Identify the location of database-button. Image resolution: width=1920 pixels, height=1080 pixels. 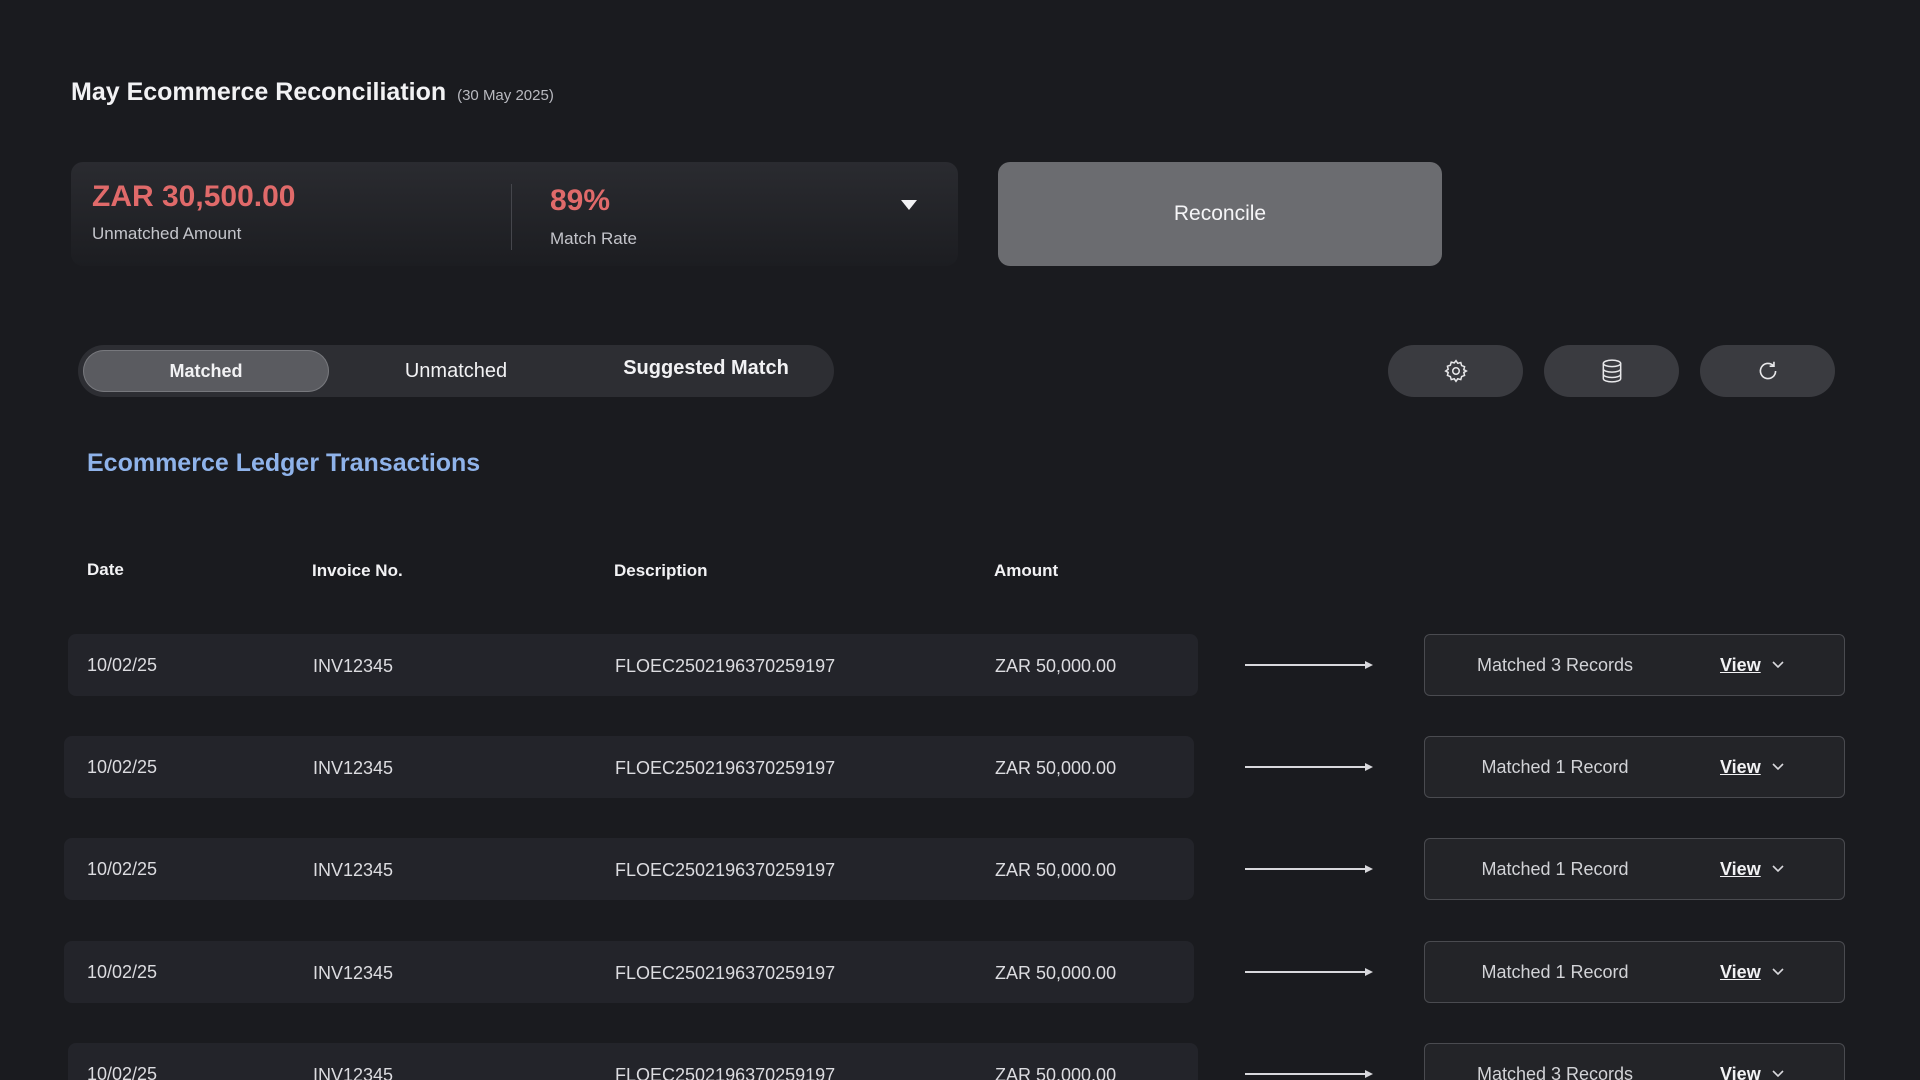
(1611, 371).